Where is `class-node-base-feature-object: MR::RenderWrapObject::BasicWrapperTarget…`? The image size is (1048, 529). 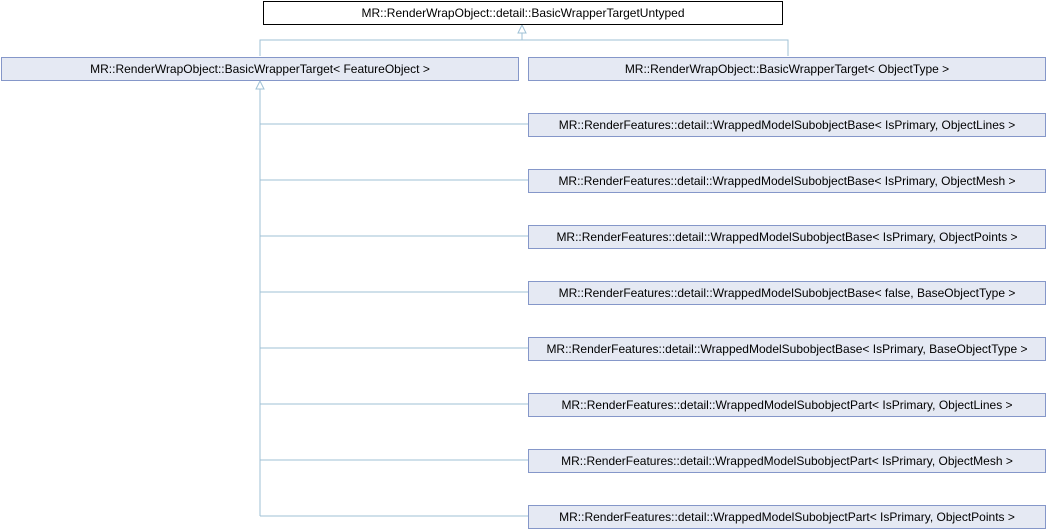 class-node-base-feature-object: MR::RenderWrapObject::BasicWrapperTarget… is located at coordinates (260, 69).